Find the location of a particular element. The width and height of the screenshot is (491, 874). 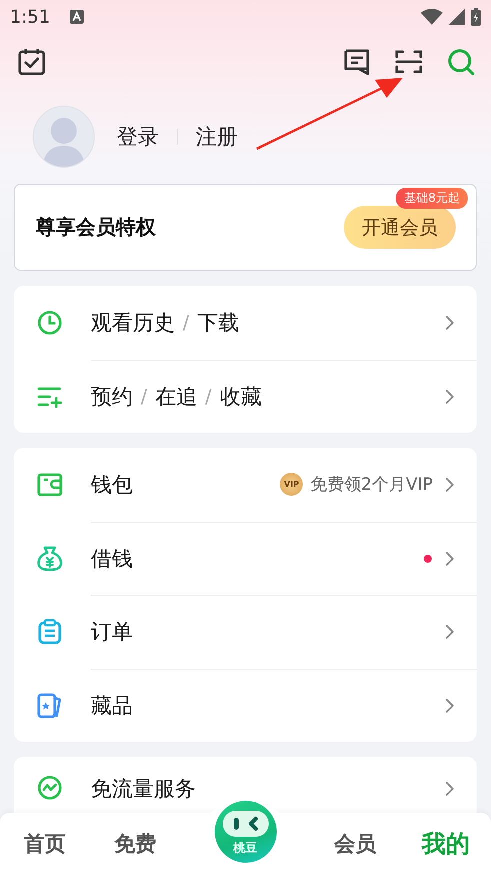

card-star-icon is located at coordinates (50, 705).